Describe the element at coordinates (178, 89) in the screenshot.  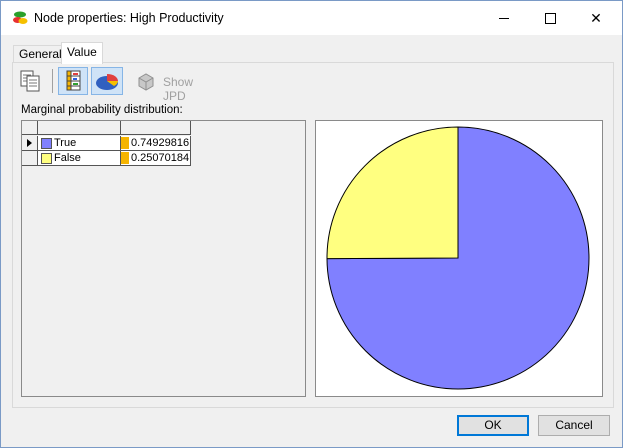
I see `show-jpd-label: Show JPD` at that location.